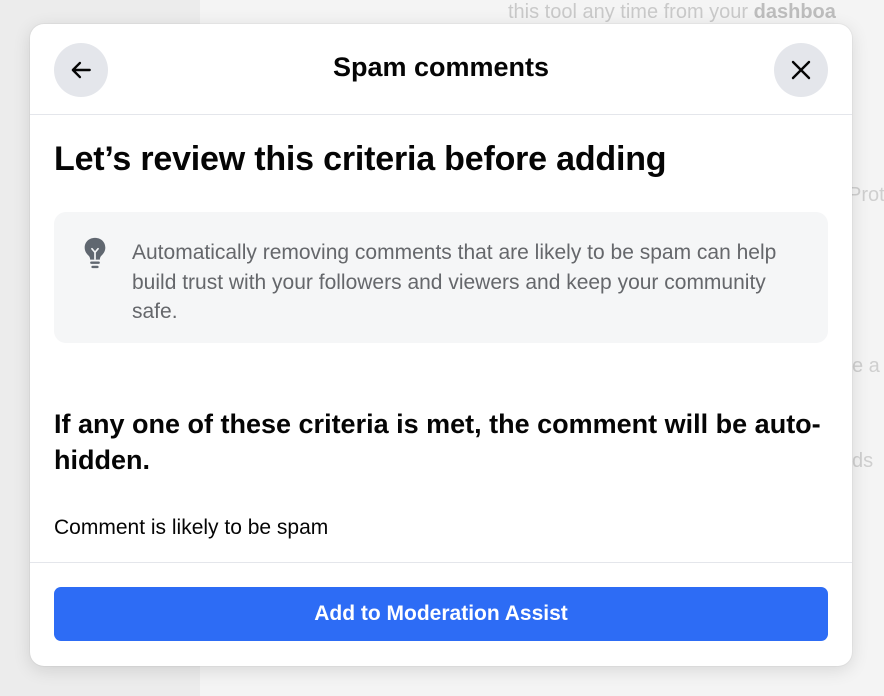 The image size is (884, 696). What do you see at coordinates (672, 12) in the screenshot?
I see `background-text: this tool any time from your dashboa` at bounding box center [672, 12].